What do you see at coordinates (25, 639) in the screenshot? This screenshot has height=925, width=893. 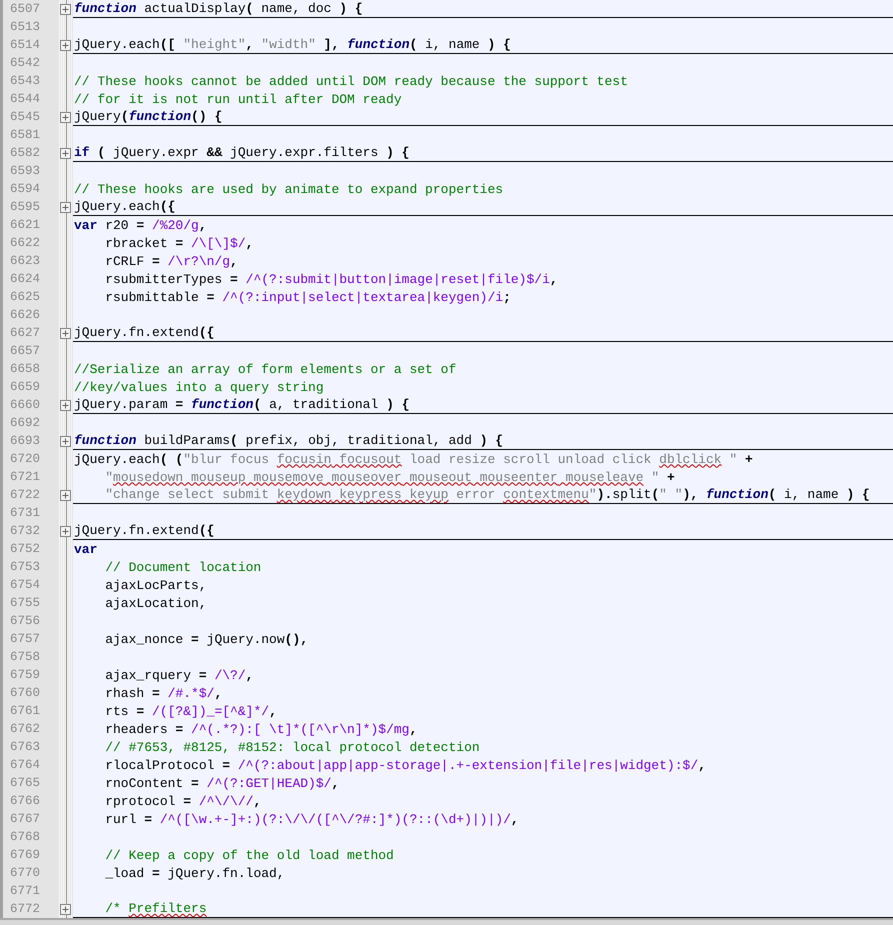 I see `line-number: 6757` at bounding box center [25, 639].